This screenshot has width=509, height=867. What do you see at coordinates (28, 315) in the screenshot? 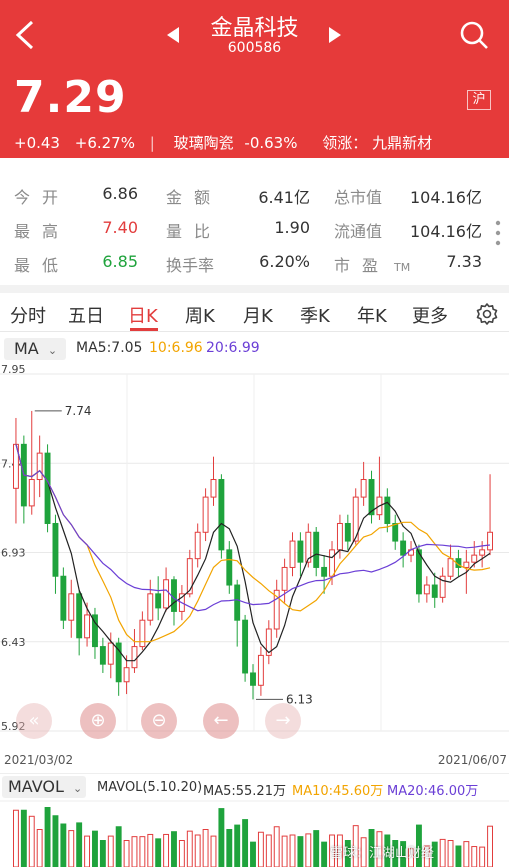
I see `tab-0: 分时` at bounding box center [28, 315].